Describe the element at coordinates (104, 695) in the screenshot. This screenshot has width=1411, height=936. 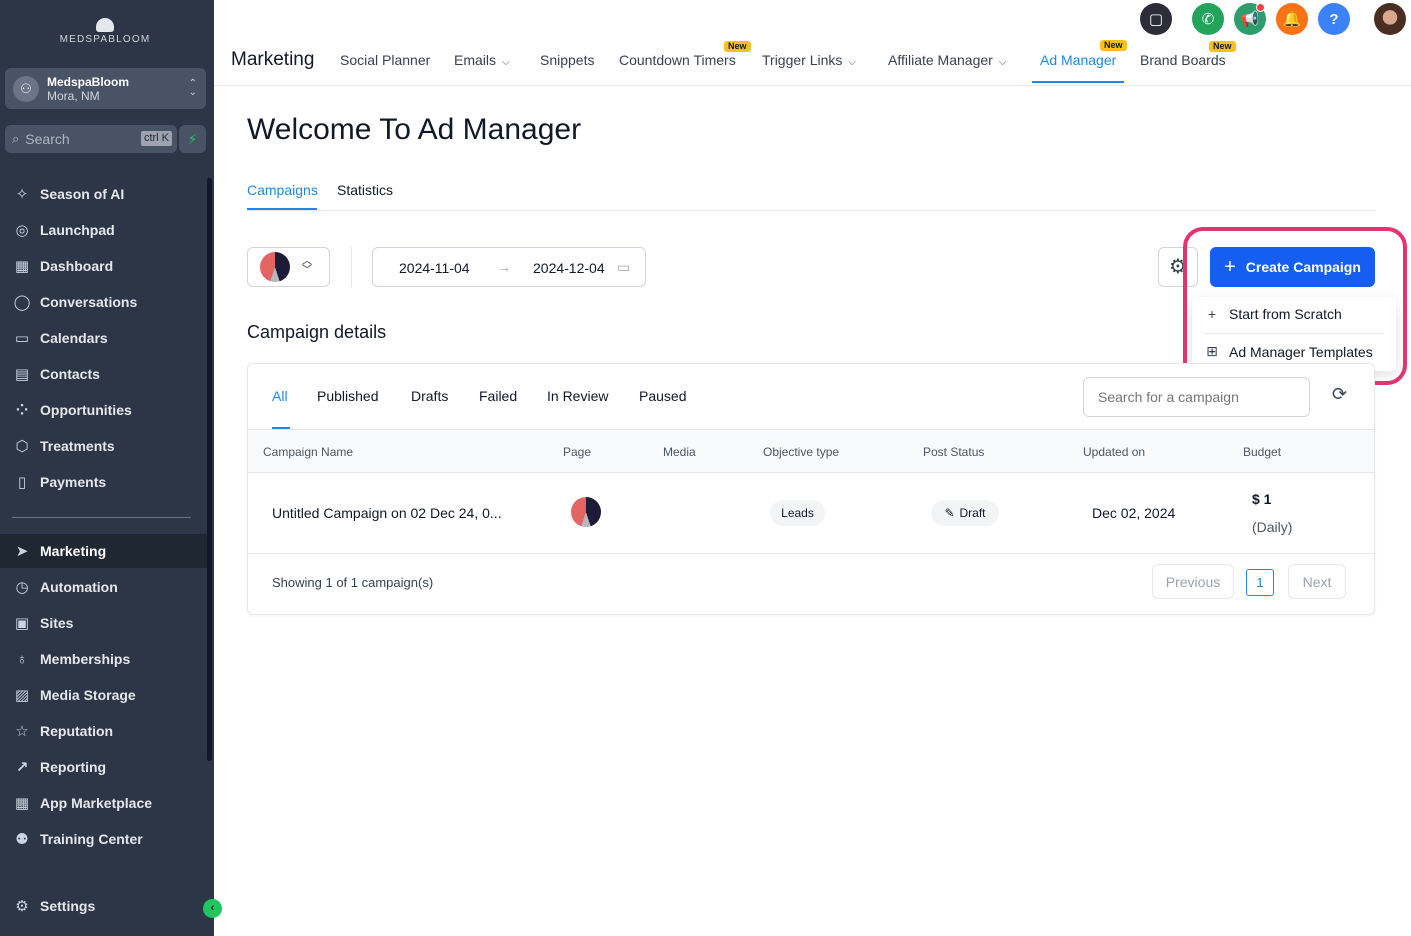
I see `sidebar-item-media-storage: ▨ Media Storage` at that location.